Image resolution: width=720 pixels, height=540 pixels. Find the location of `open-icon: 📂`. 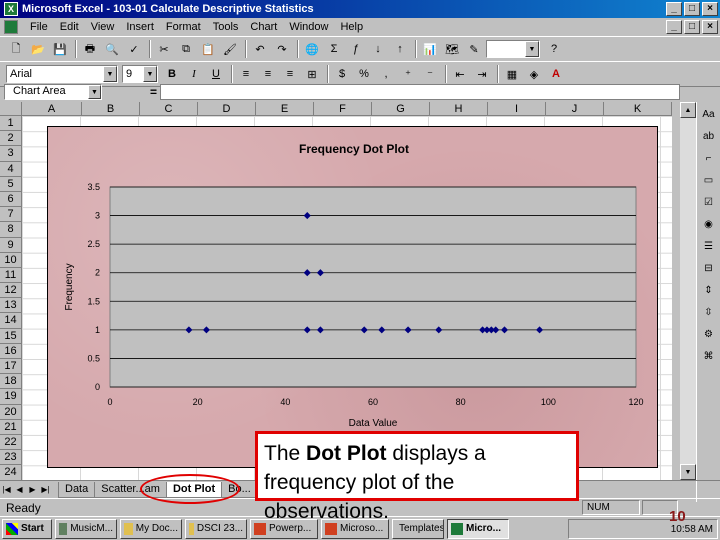

open-icon: 📂 is located at coordinates (38, 49).